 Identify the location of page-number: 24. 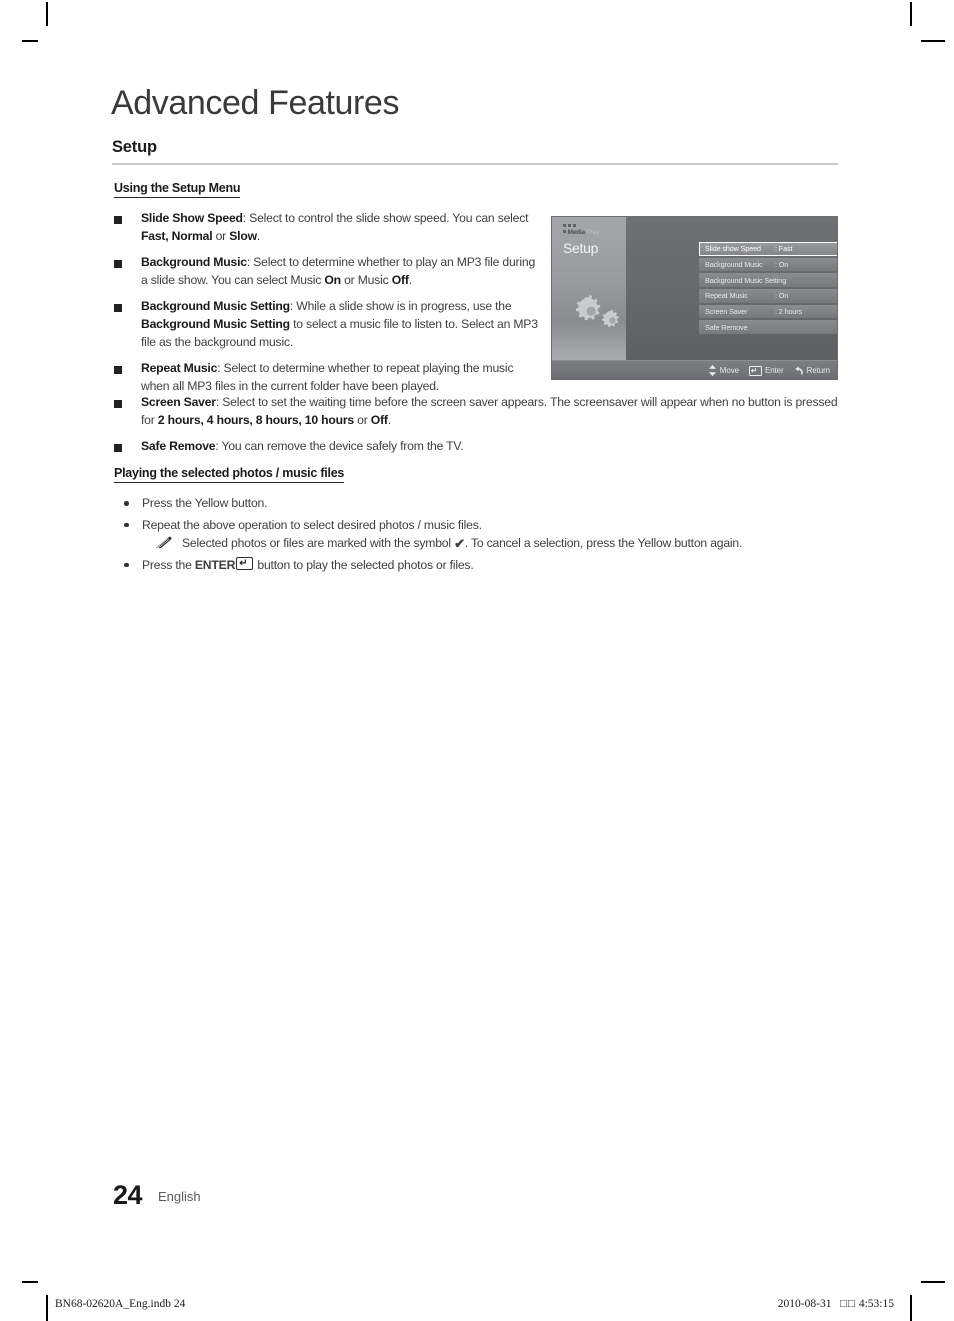
(128, 1195).